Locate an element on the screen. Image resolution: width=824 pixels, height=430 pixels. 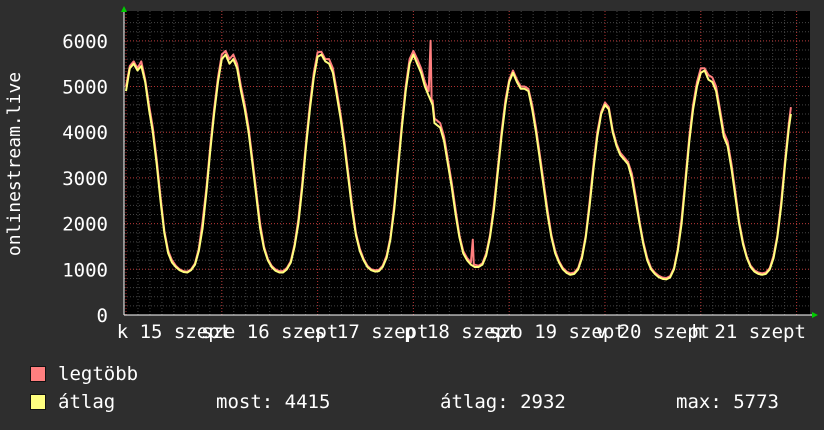
x-axis-arrow is located at coordinates (815, 315).